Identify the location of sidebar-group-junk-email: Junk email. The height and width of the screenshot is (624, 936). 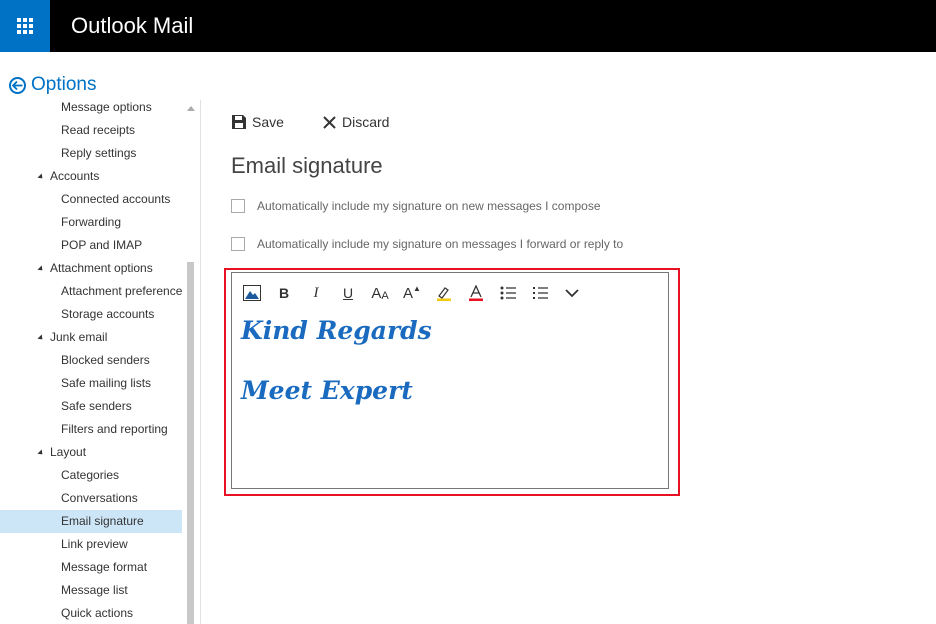
(91, 337).